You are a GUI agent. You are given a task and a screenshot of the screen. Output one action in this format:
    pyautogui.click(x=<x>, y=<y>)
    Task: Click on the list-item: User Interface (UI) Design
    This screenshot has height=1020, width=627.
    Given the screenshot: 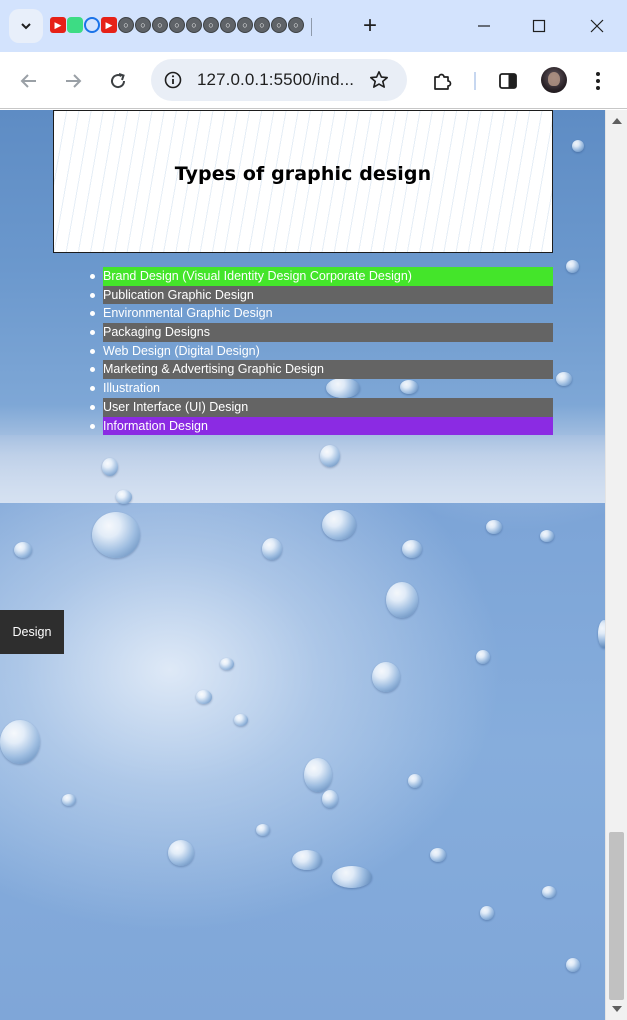 What is the action you would take?
    pyautogui.click(x=321, y=407)
    